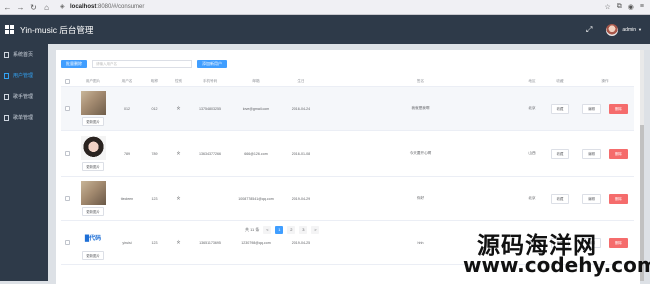 This screenshot has height=284, width=650. I want to click on column-header: 手机号码, so click(210, 81).